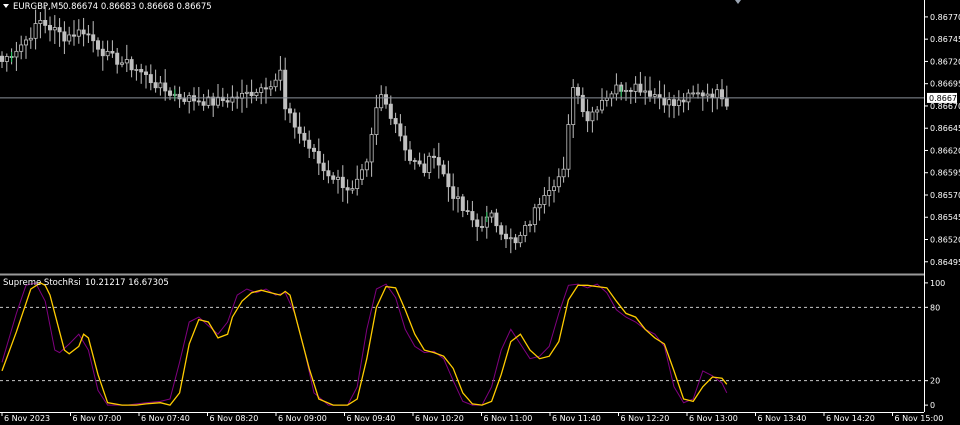 This screenshot has width=960, height=425. Describe the element at coordinates (945, 217) in the screenshot. I see `price-tick-label: 0.86545` at that location.